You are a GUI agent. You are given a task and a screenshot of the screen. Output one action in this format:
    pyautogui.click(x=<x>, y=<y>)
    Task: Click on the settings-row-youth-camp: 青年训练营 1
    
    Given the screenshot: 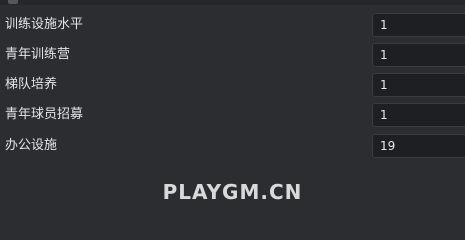 What is the action you would take?
    pyautogui.click(x=232, y=55)
    